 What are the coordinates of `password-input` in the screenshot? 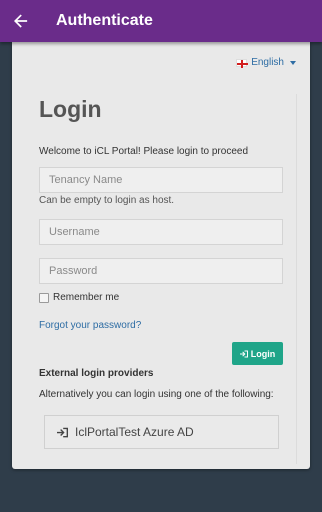 It's located at (161, 271).